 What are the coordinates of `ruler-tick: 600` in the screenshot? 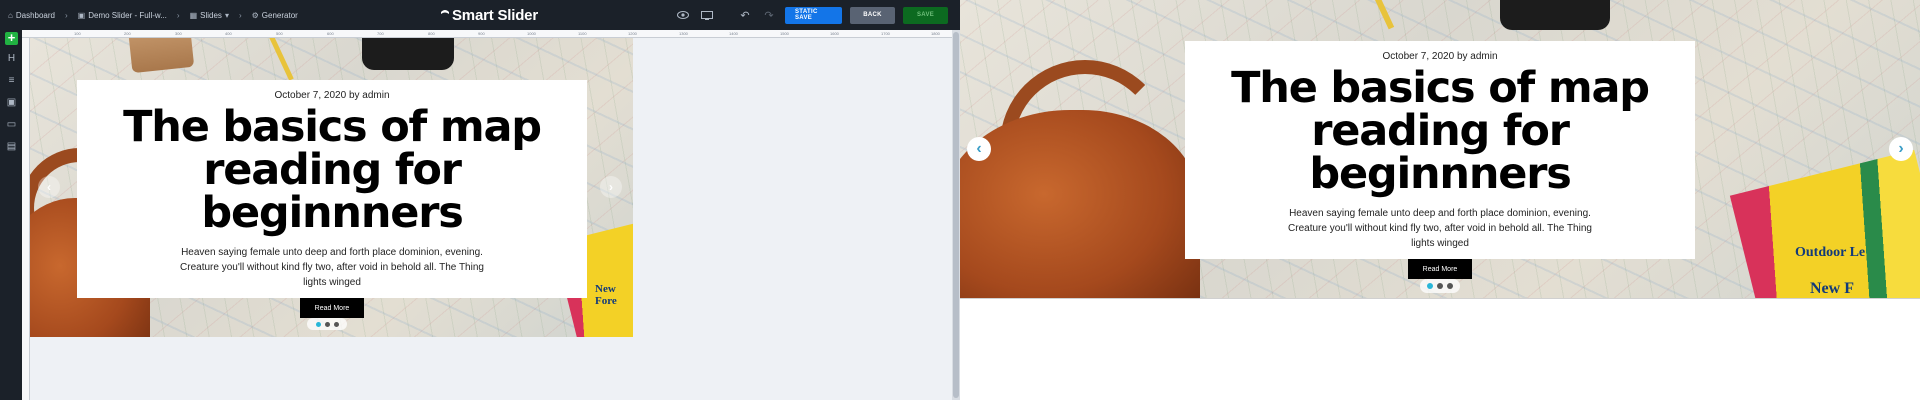 It's located at (330, 33).